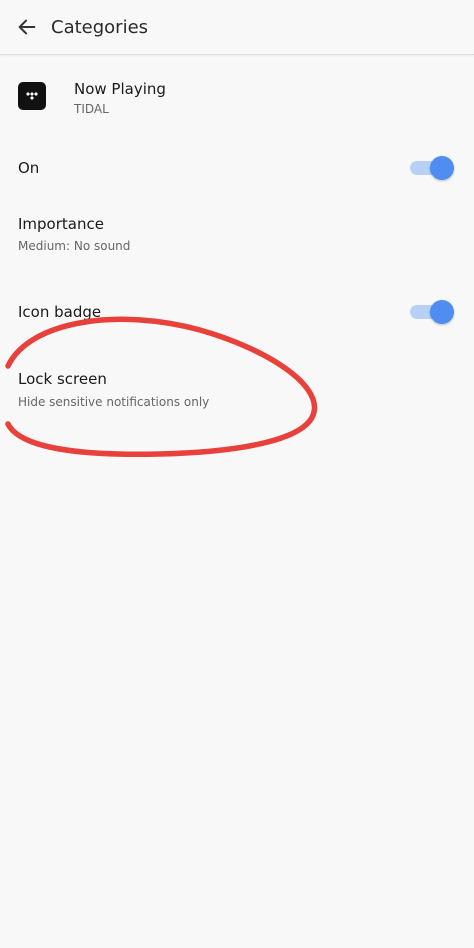 This screenshot has height=948, width=474. I want to click on setting-on-label: On, so click(29, 168).